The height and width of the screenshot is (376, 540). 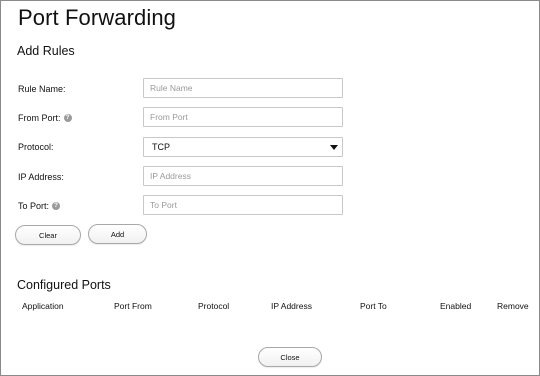 What do you see at coordinates (334, 147) in the screenshot?
I see `chevron-down-icon` at bounding box center [334, 147].